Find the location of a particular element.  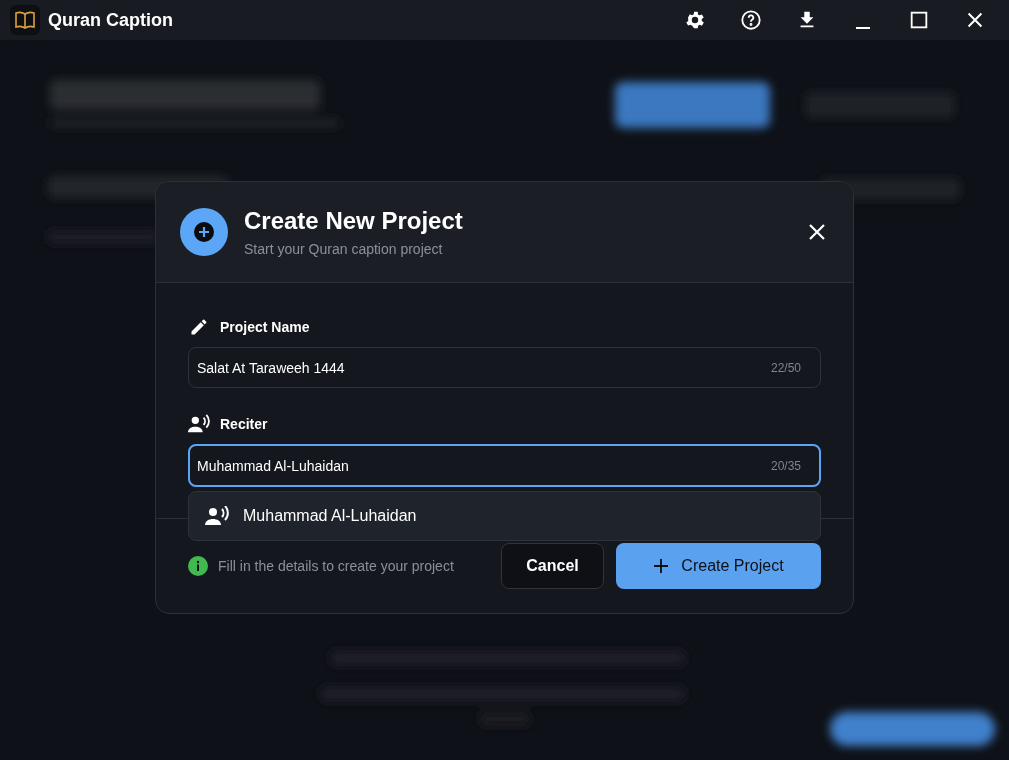

minimize-icon is located at coordinates (863, 28).